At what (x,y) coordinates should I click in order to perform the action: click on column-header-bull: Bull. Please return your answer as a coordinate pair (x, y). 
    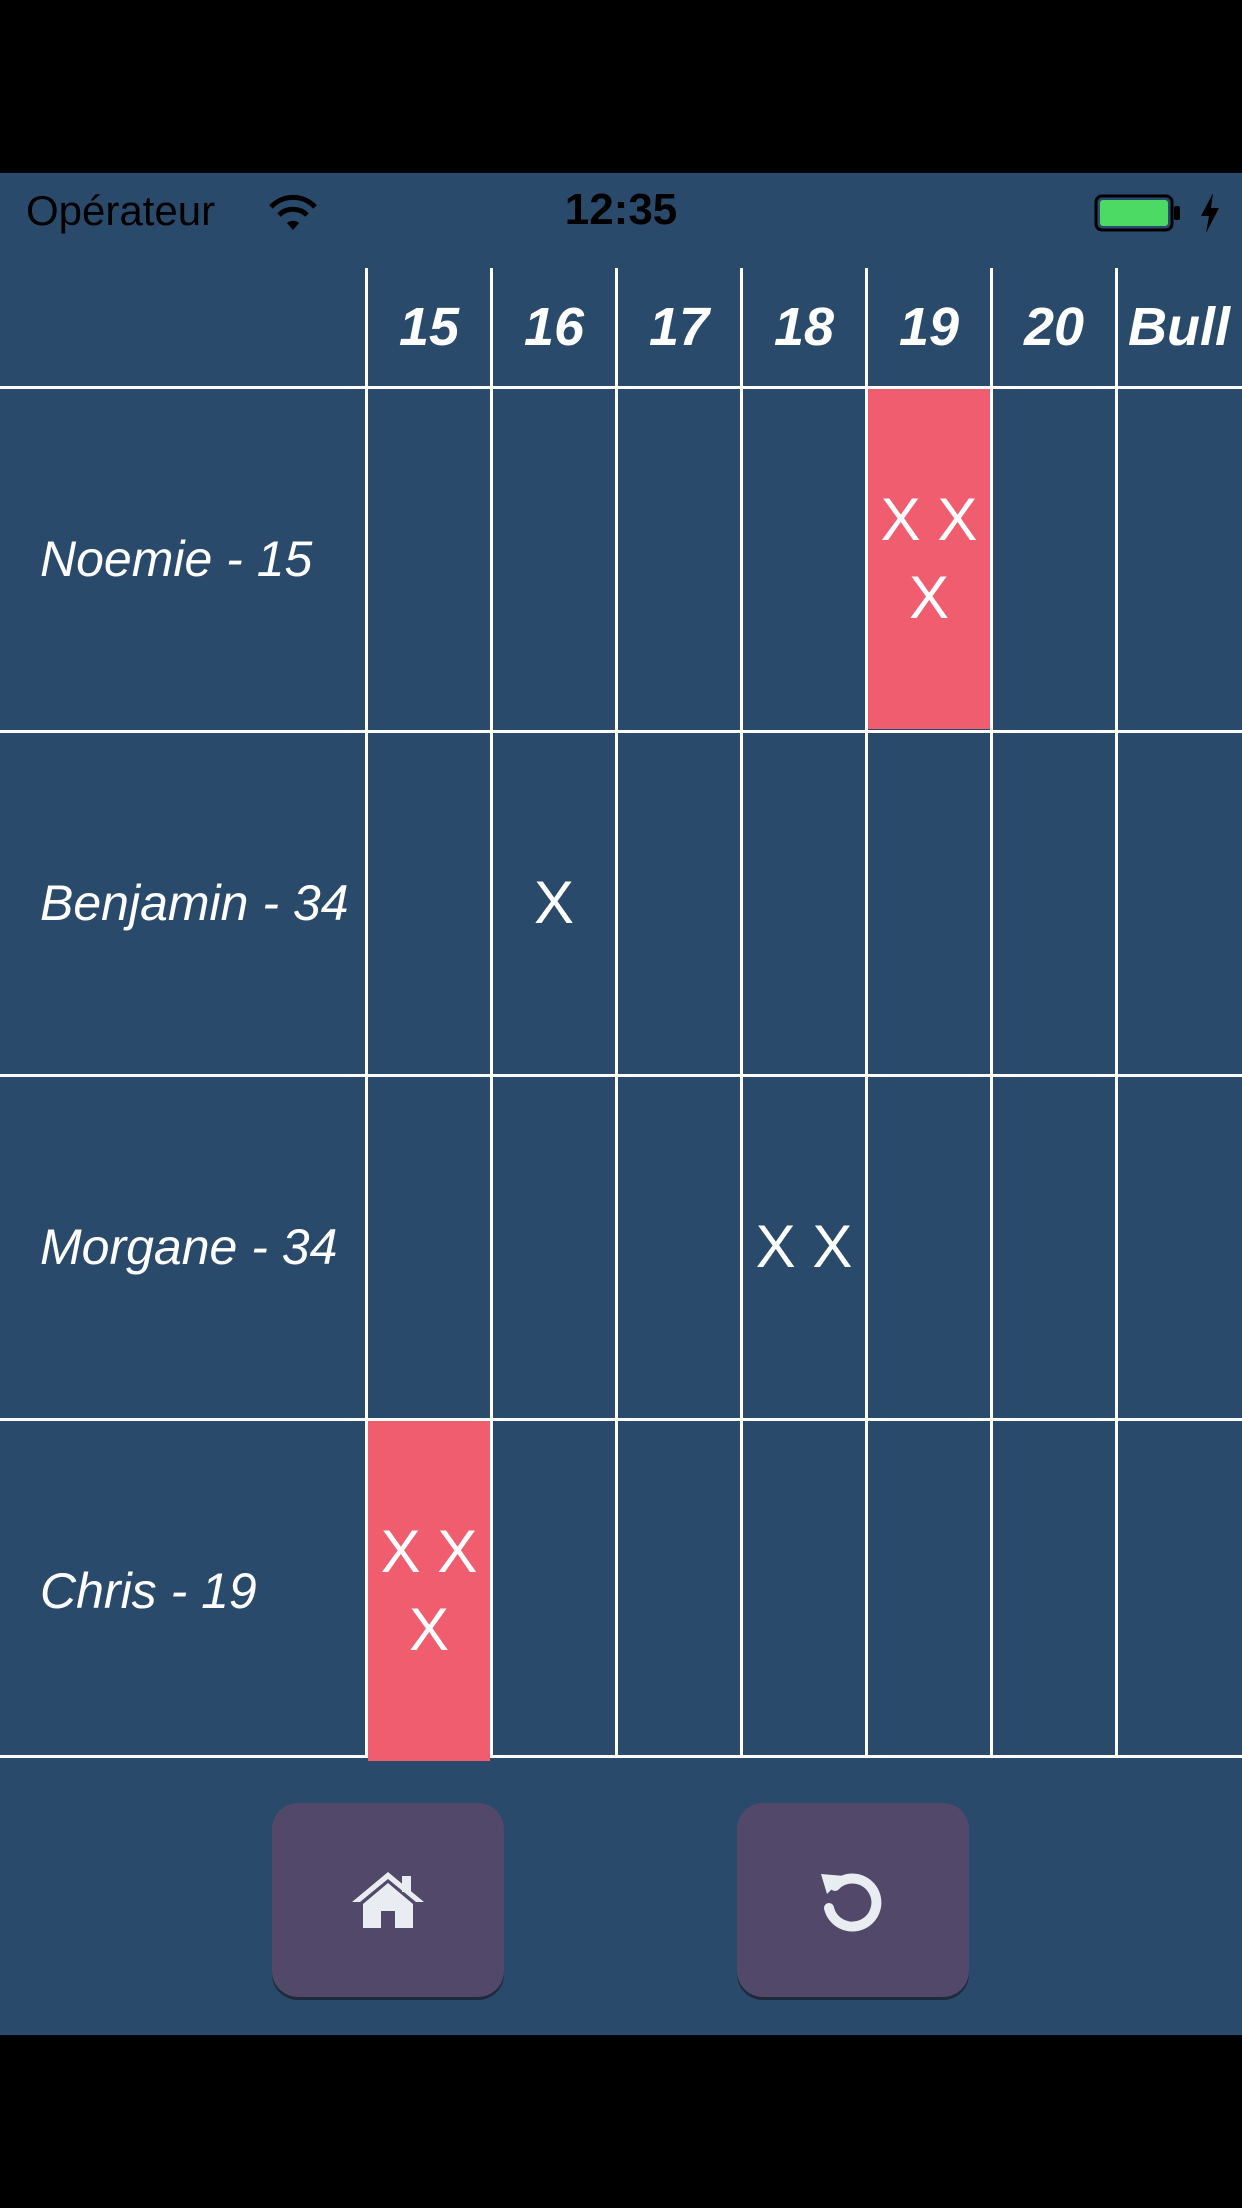
    Looking at the image, I should click on (1179, 327).